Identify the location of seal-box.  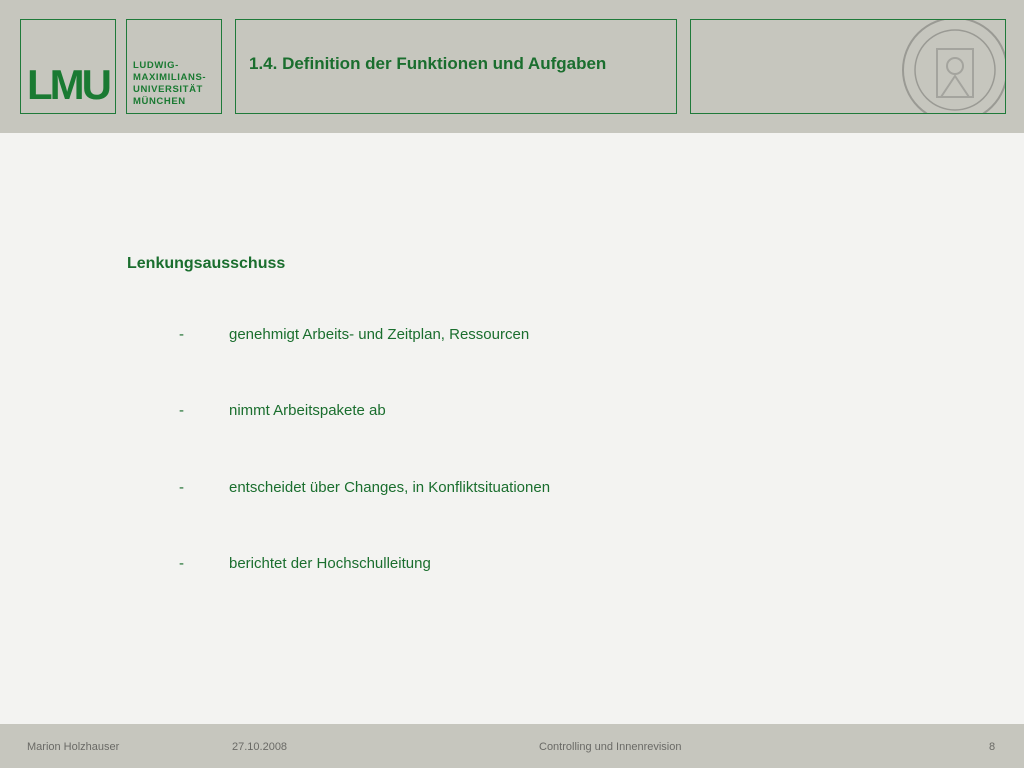
(848, 66).